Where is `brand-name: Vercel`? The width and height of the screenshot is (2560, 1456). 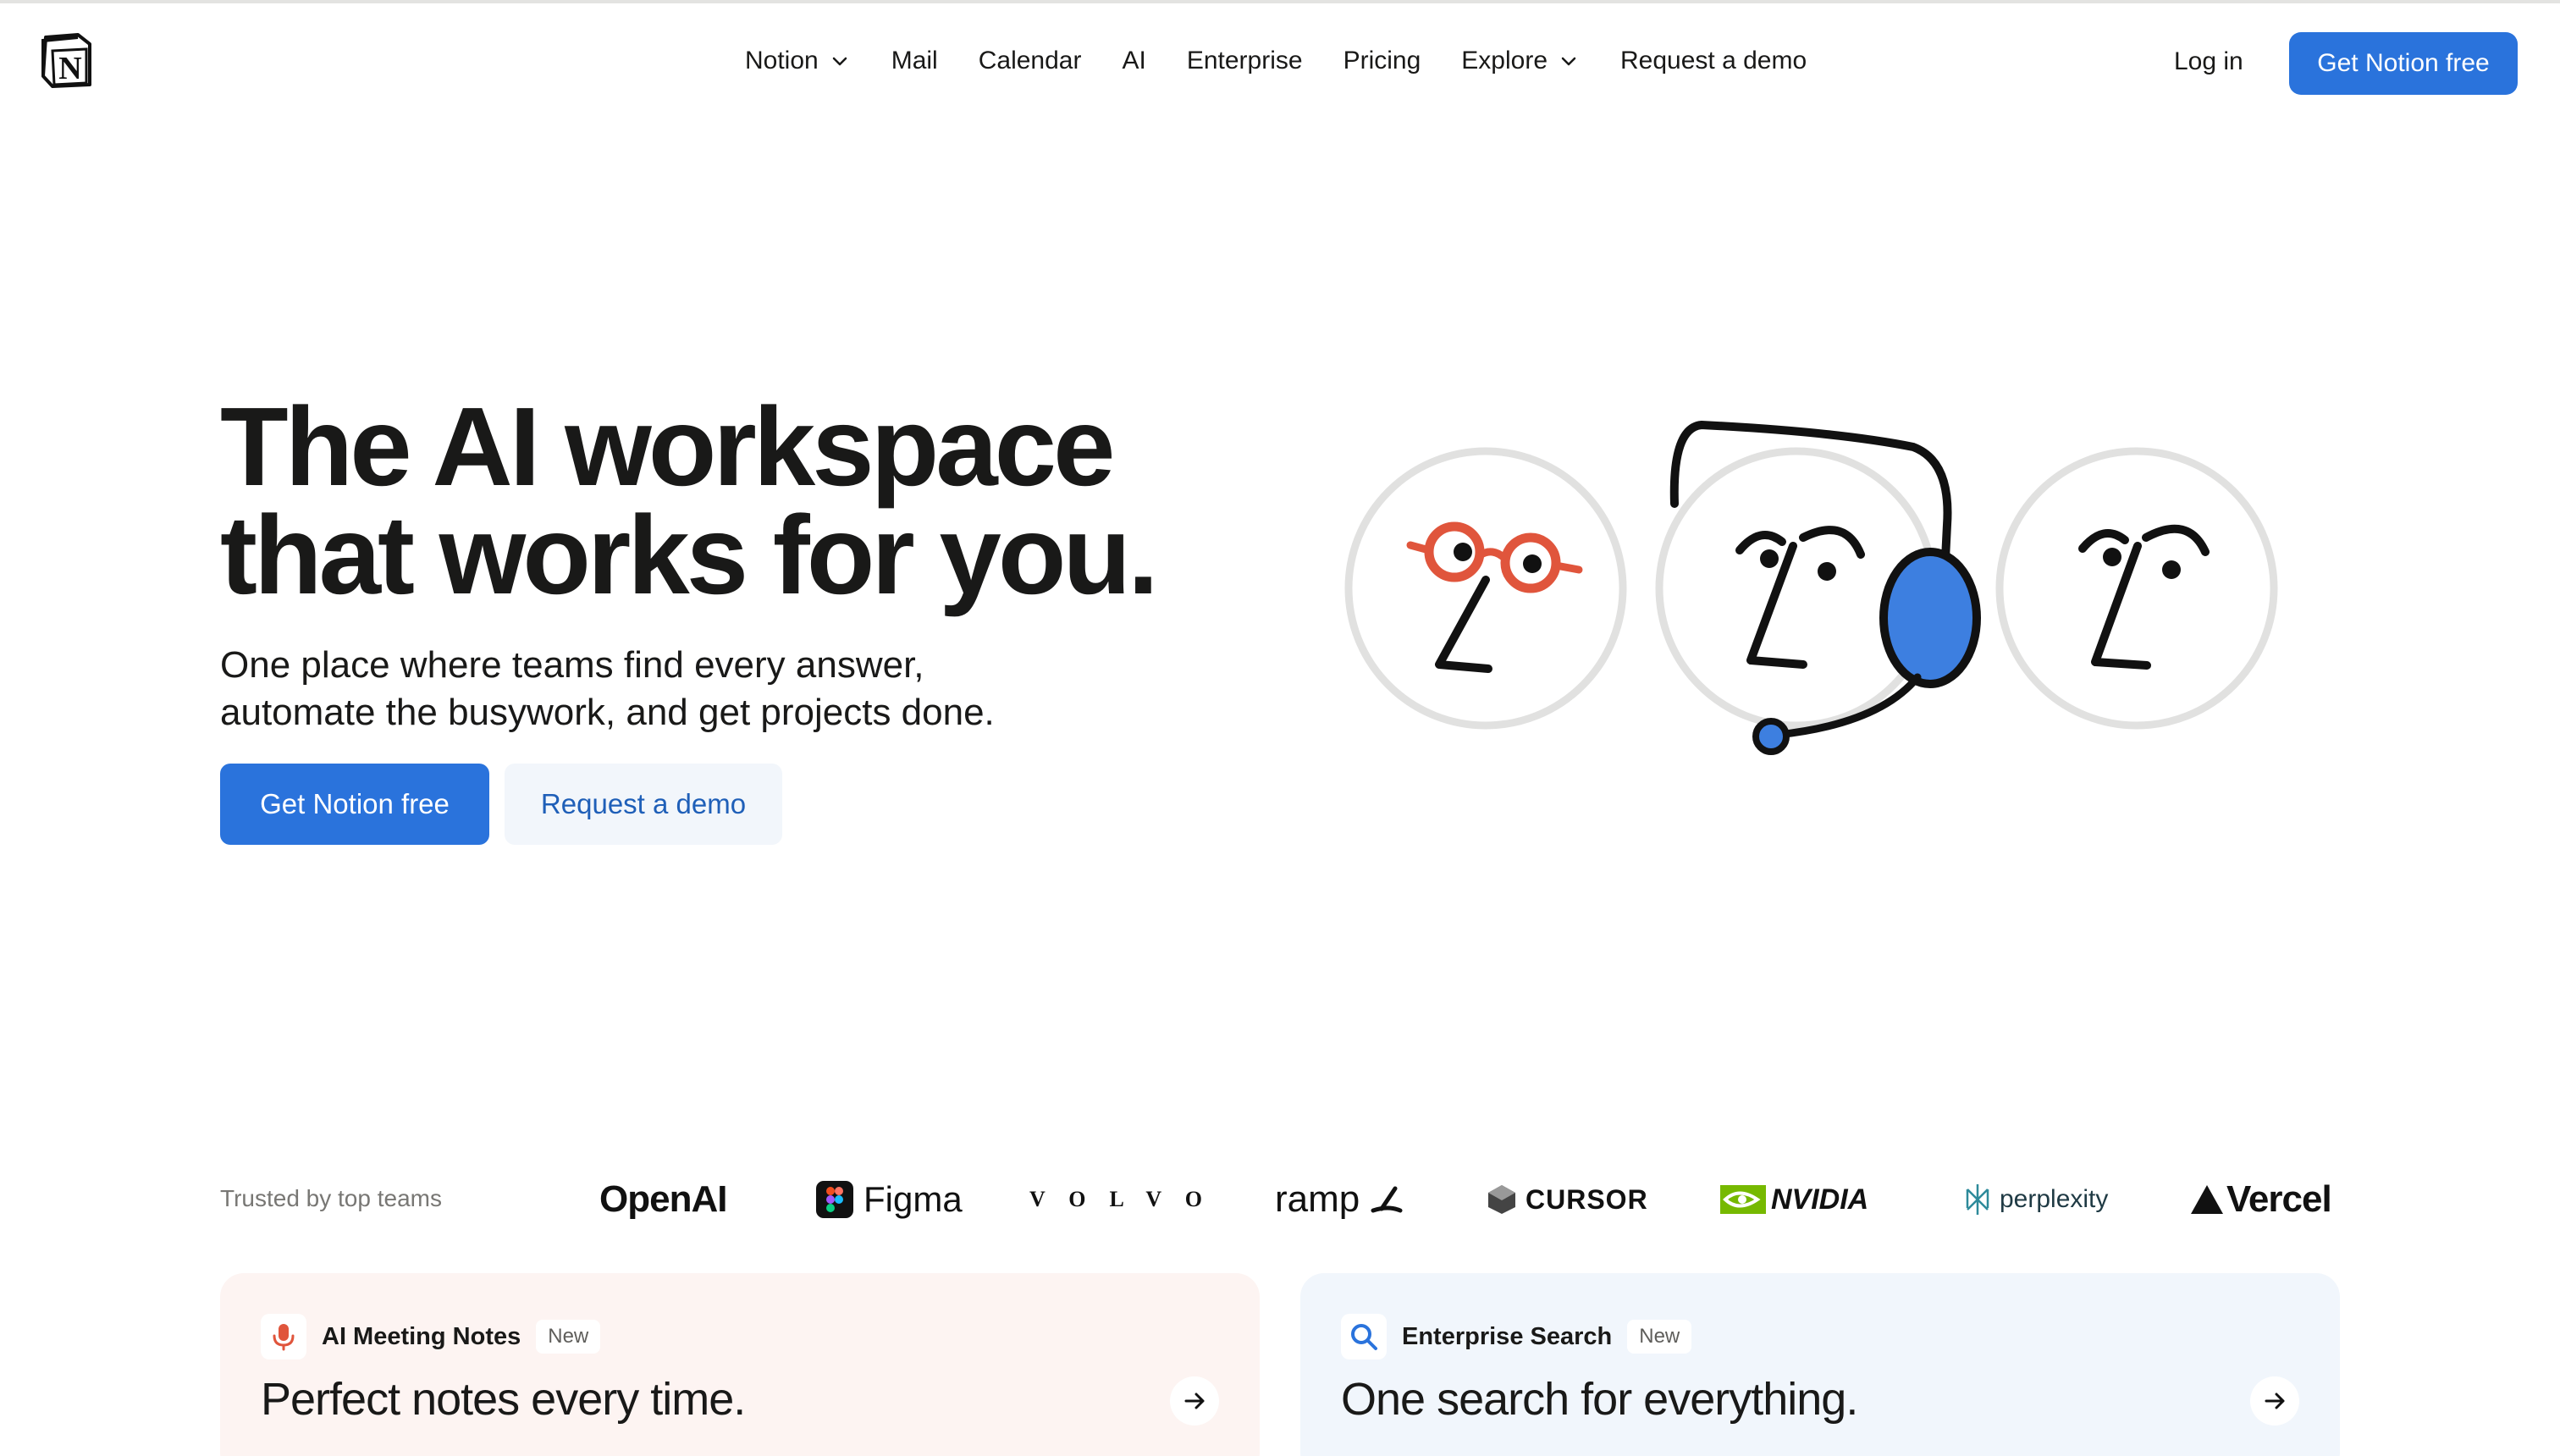
brand-name: Vercel is located at coordinates (2279, 1199).